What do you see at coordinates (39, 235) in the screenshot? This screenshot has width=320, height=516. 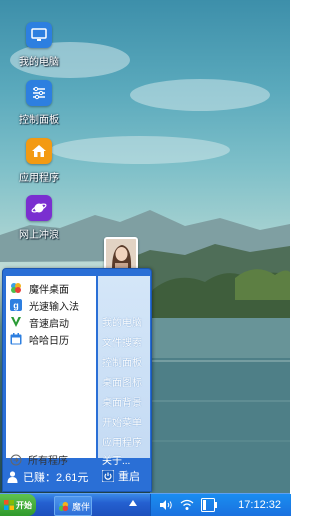 I see `desktop-icon-label: 网上冲浪` at bounding box center [39, 235].